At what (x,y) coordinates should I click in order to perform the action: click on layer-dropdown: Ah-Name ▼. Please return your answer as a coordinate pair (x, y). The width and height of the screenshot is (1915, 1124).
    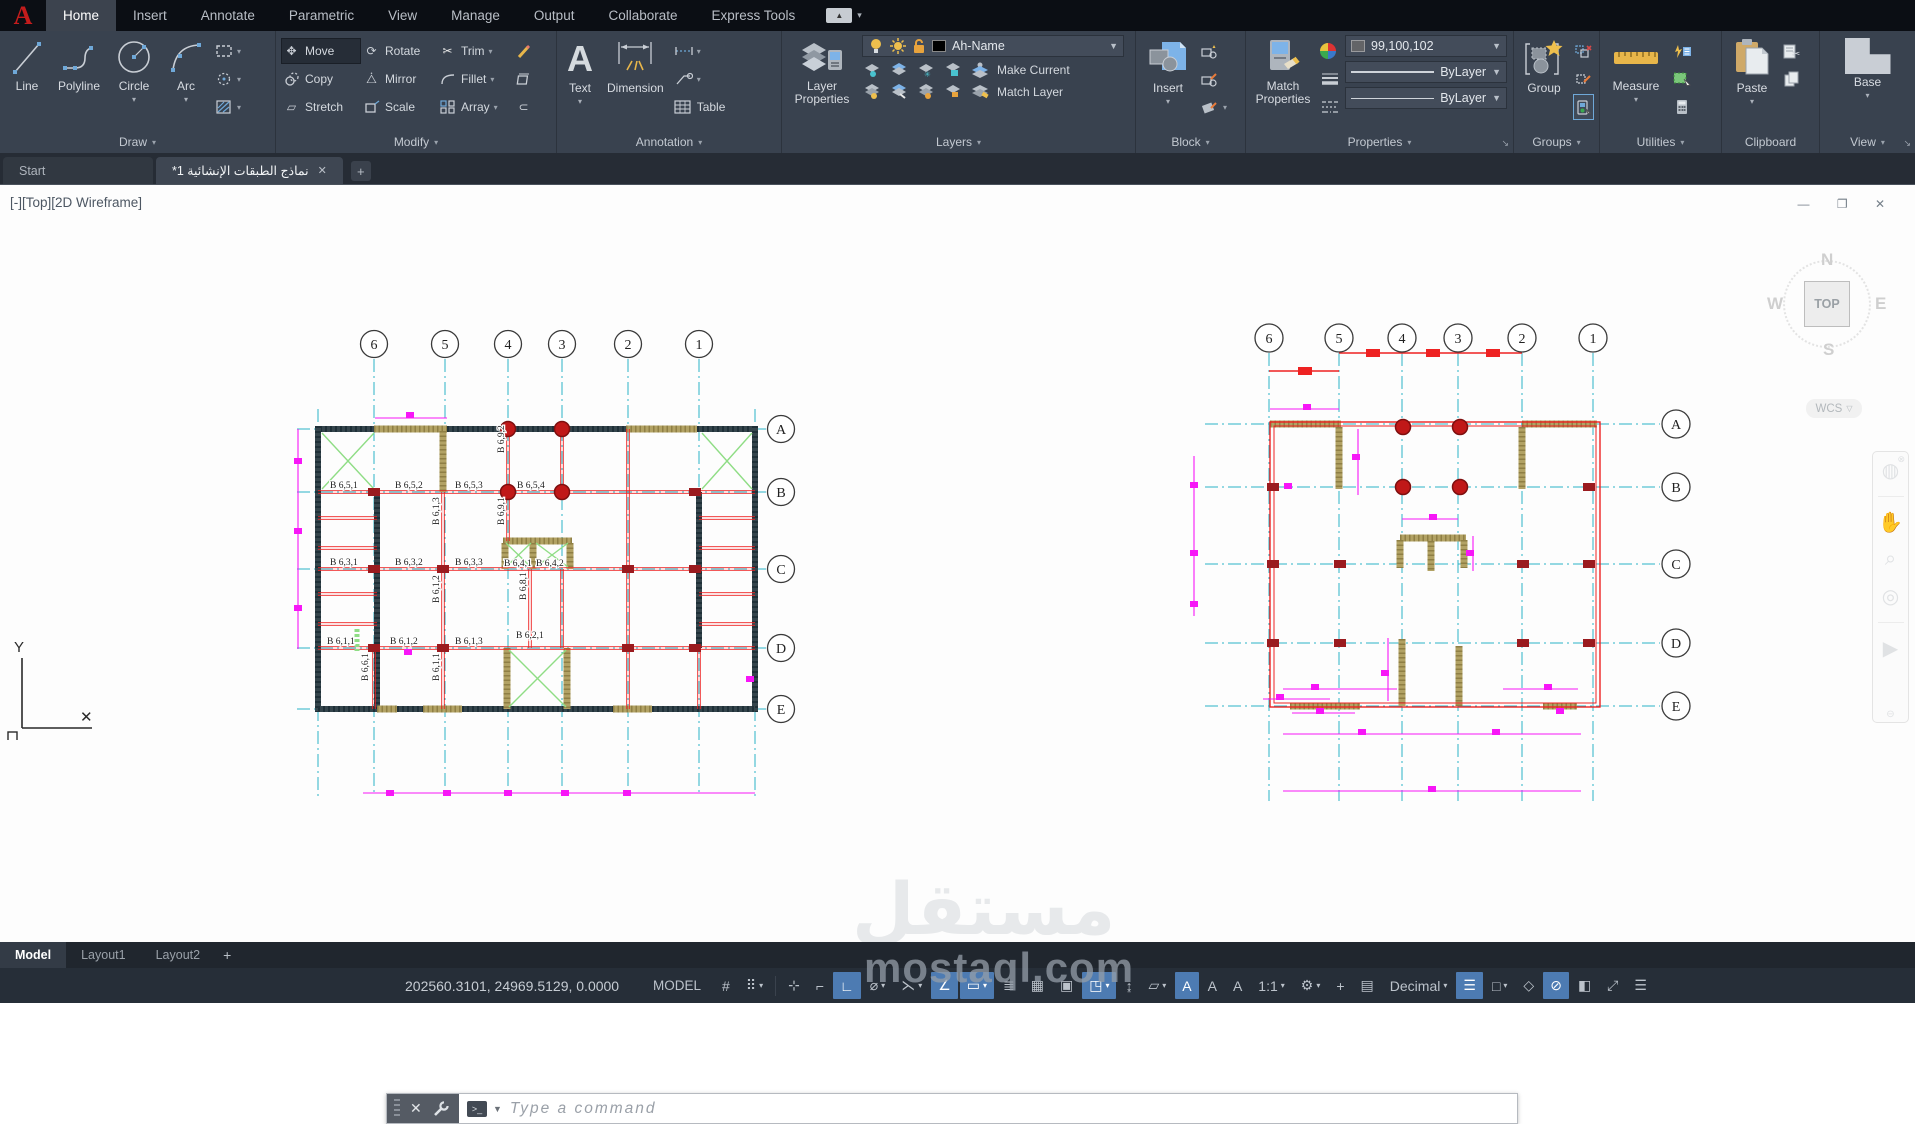
    Looking at the image, I should click on (993, 46).